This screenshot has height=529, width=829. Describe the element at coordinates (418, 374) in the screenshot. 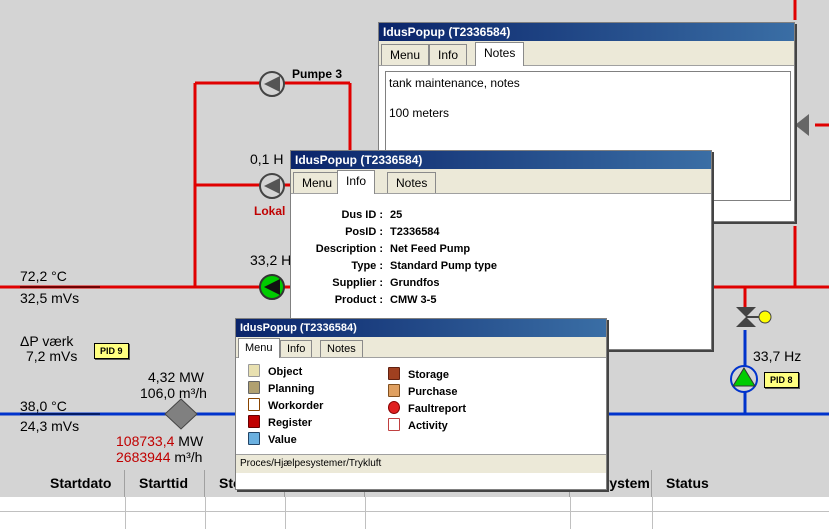

I see `menu-item-storage: Storage` at that location.